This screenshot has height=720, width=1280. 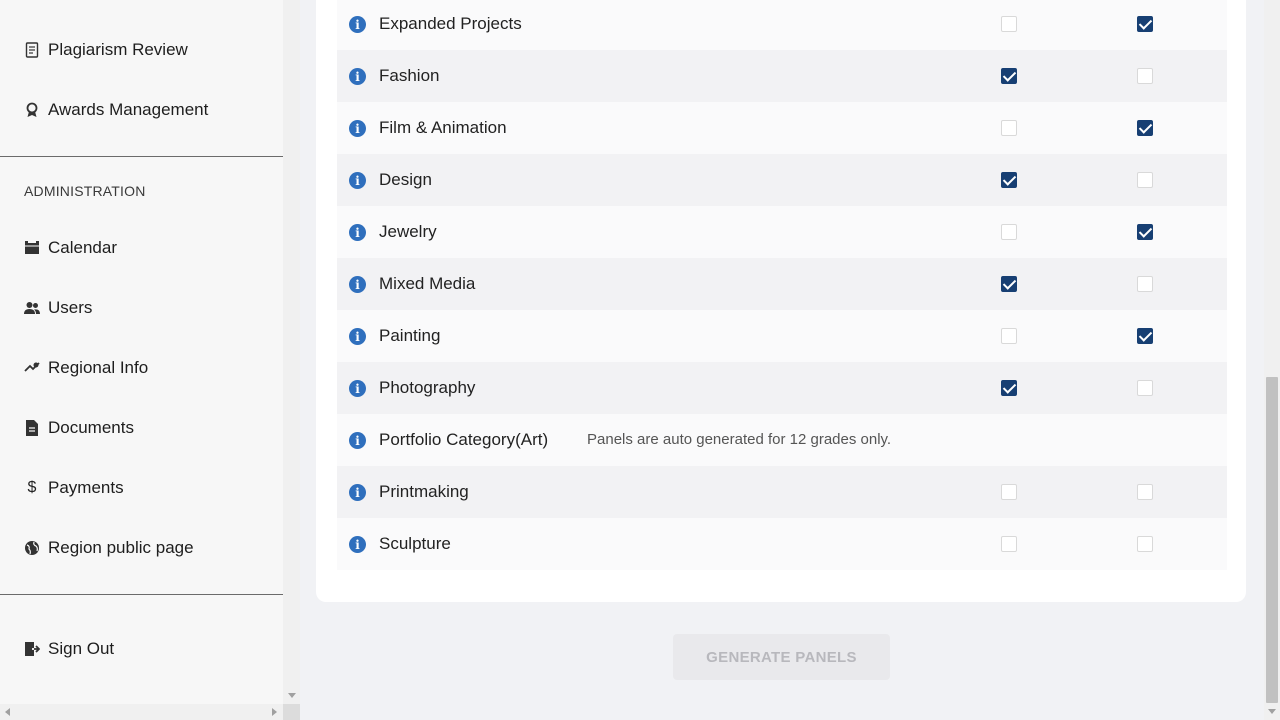 I want to click on globe-icon, so click(x=32, y=548).